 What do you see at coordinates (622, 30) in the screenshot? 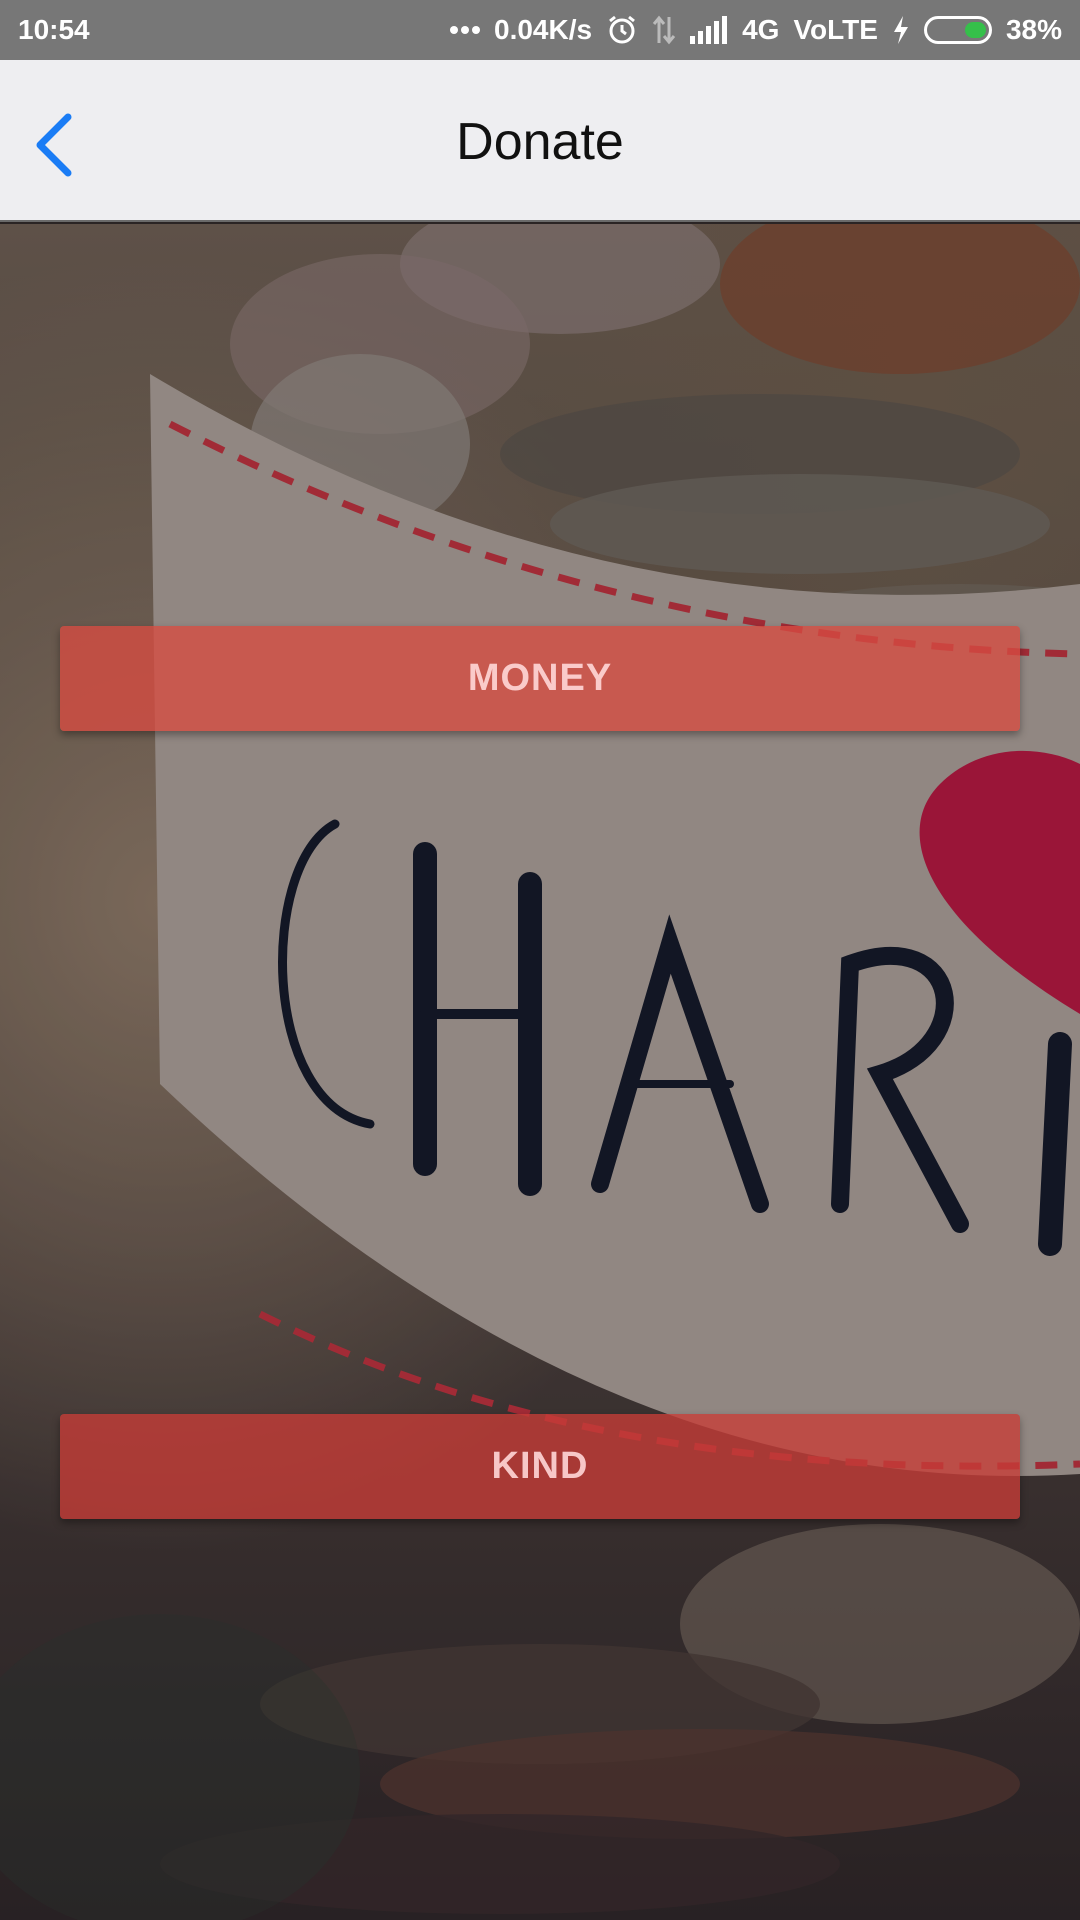
I see `alarm-icon` at bounding box center [622, 30].